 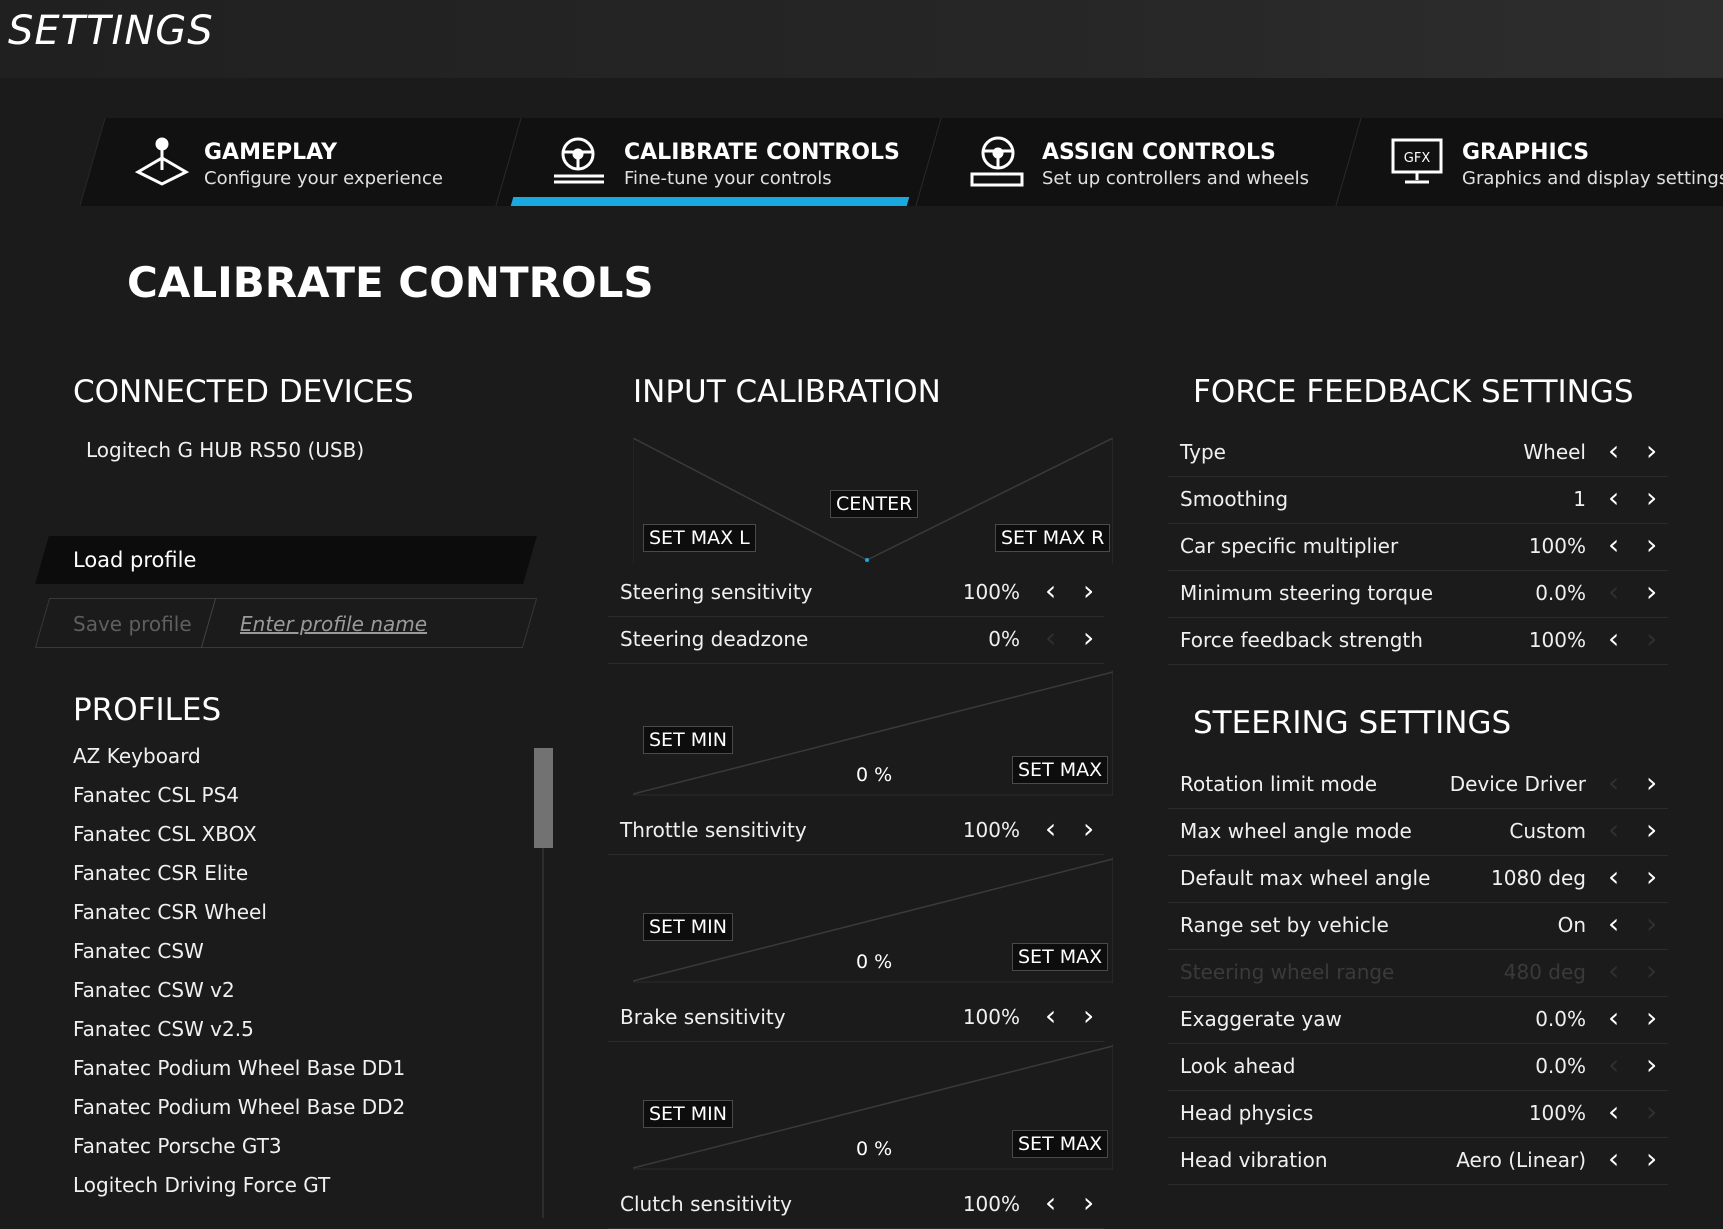 I want to click on profile-item: Fanatec CSR Wheel, so click(x=239, y=919).